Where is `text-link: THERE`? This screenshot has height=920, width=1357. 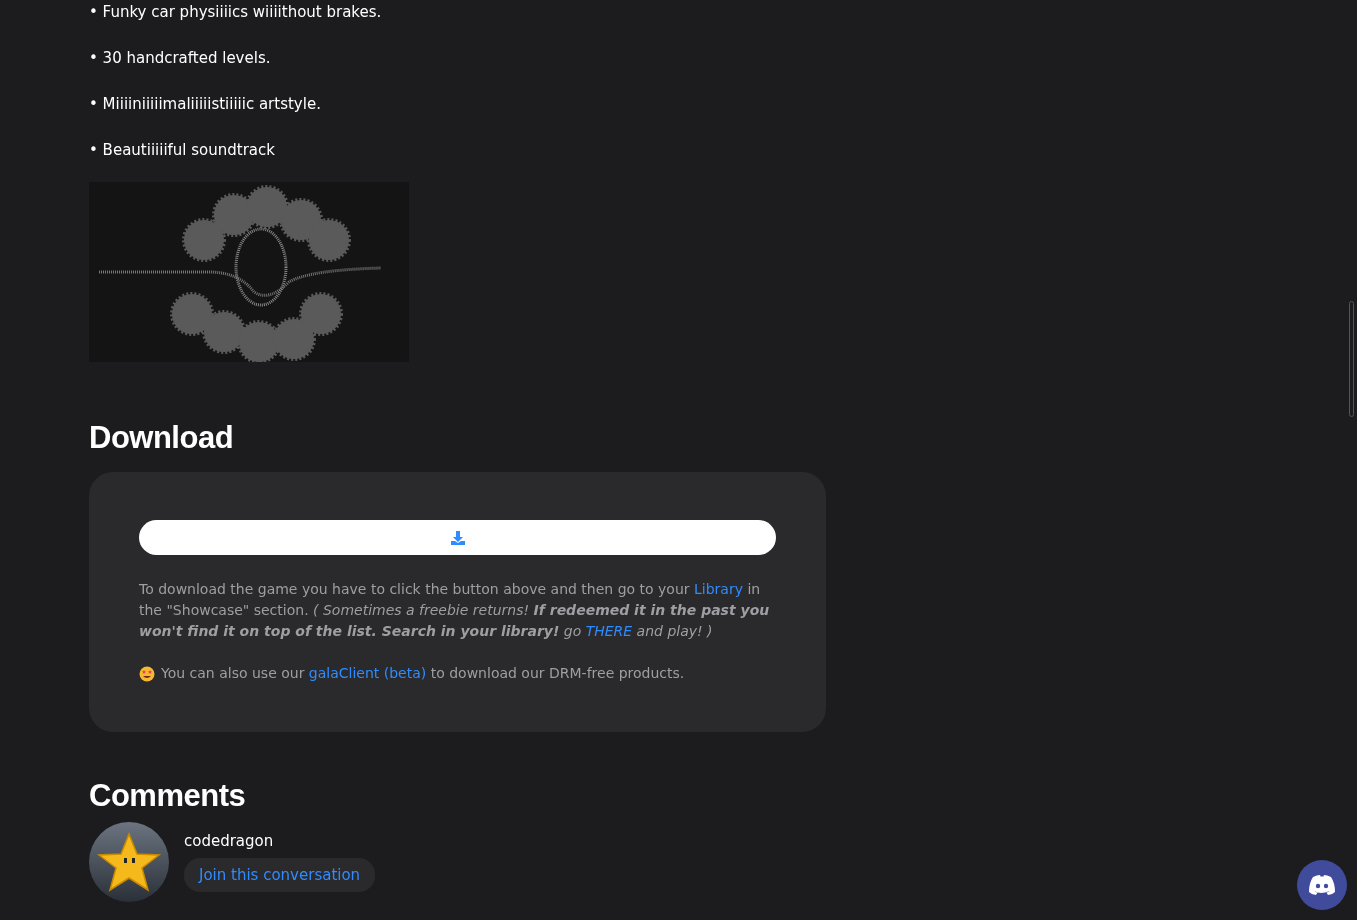
text-link: THERE is located at coordinates (609, 631).